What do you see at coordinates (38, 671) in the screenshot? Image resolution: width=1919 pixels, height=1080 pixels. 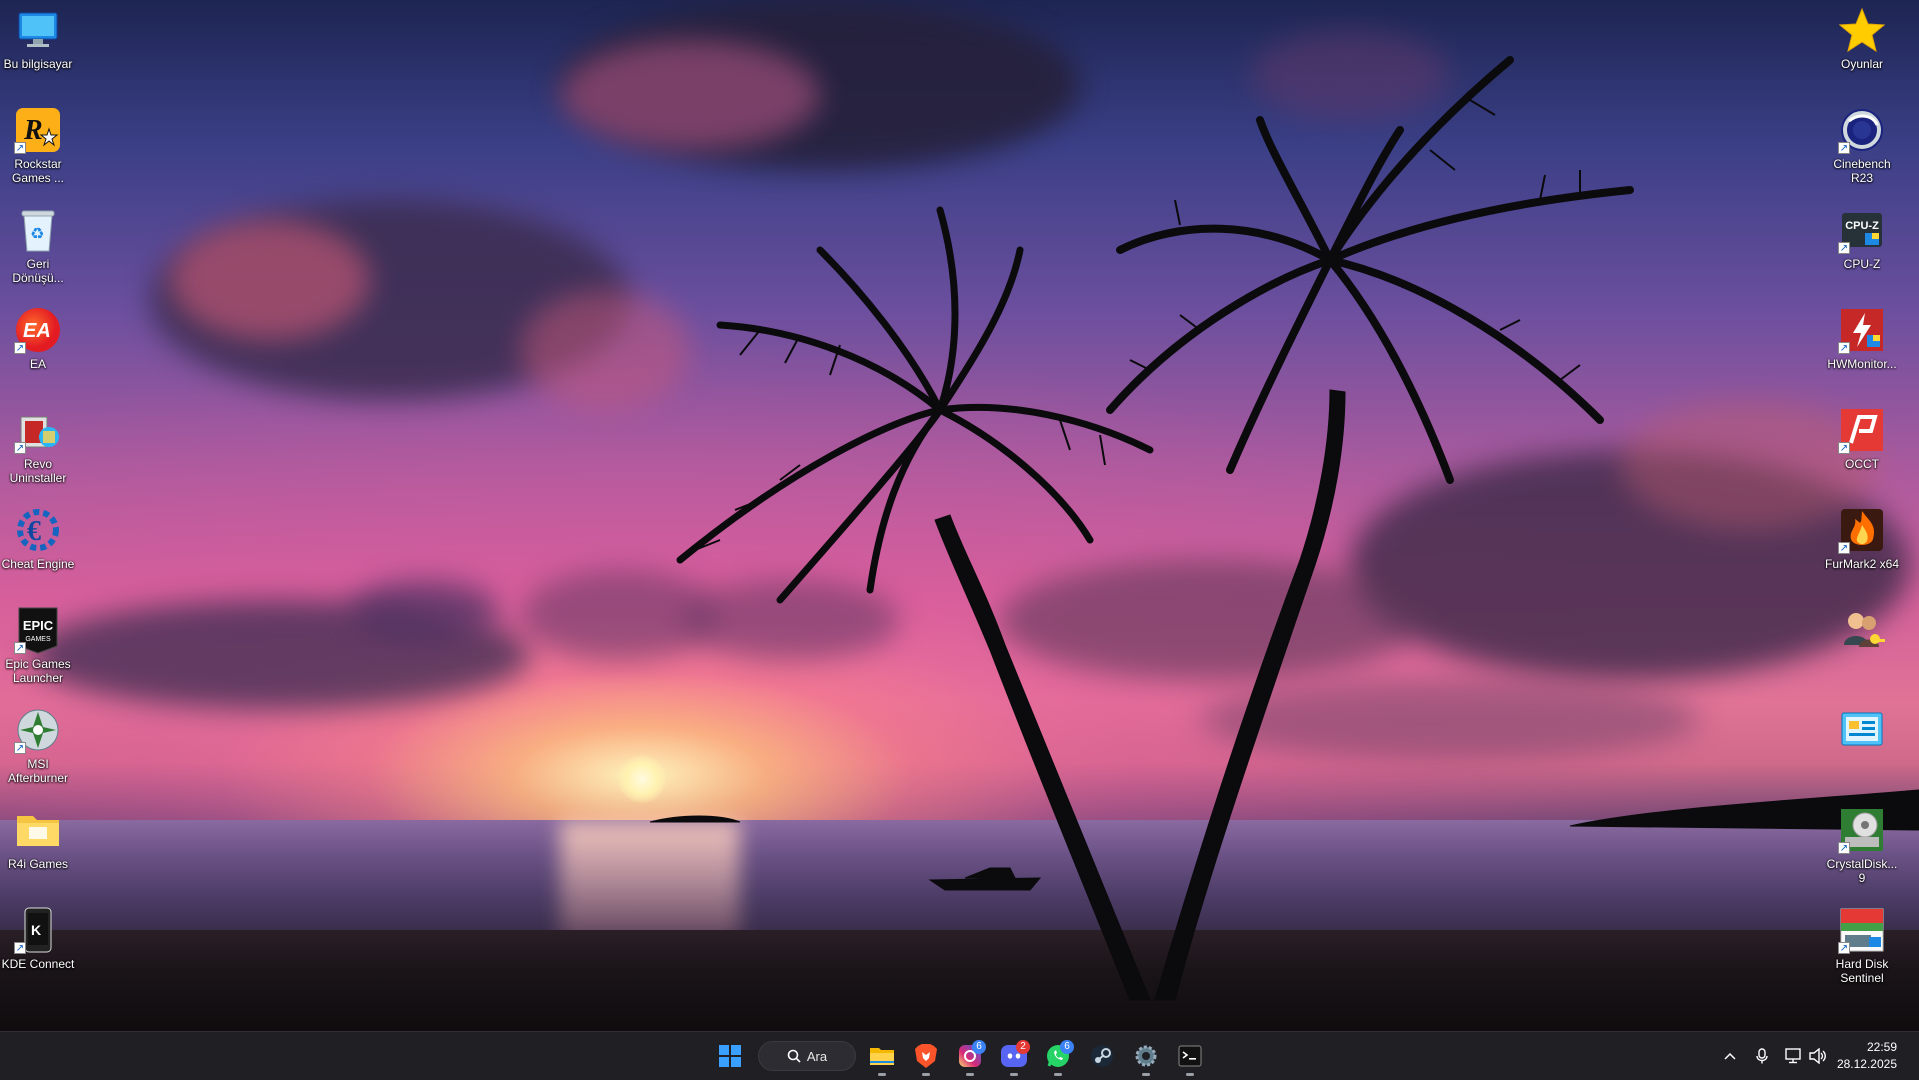 I see `desktop-icon-label: Epic Games Launcher` at bounding box center [38, 671].